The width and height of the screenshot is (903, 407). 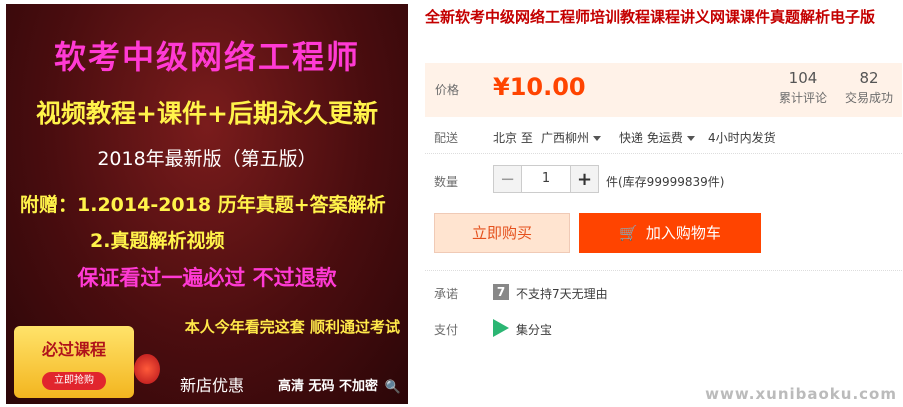 I want to click on reviews-stat: 104 累计评论, so click(x=803, y=87).